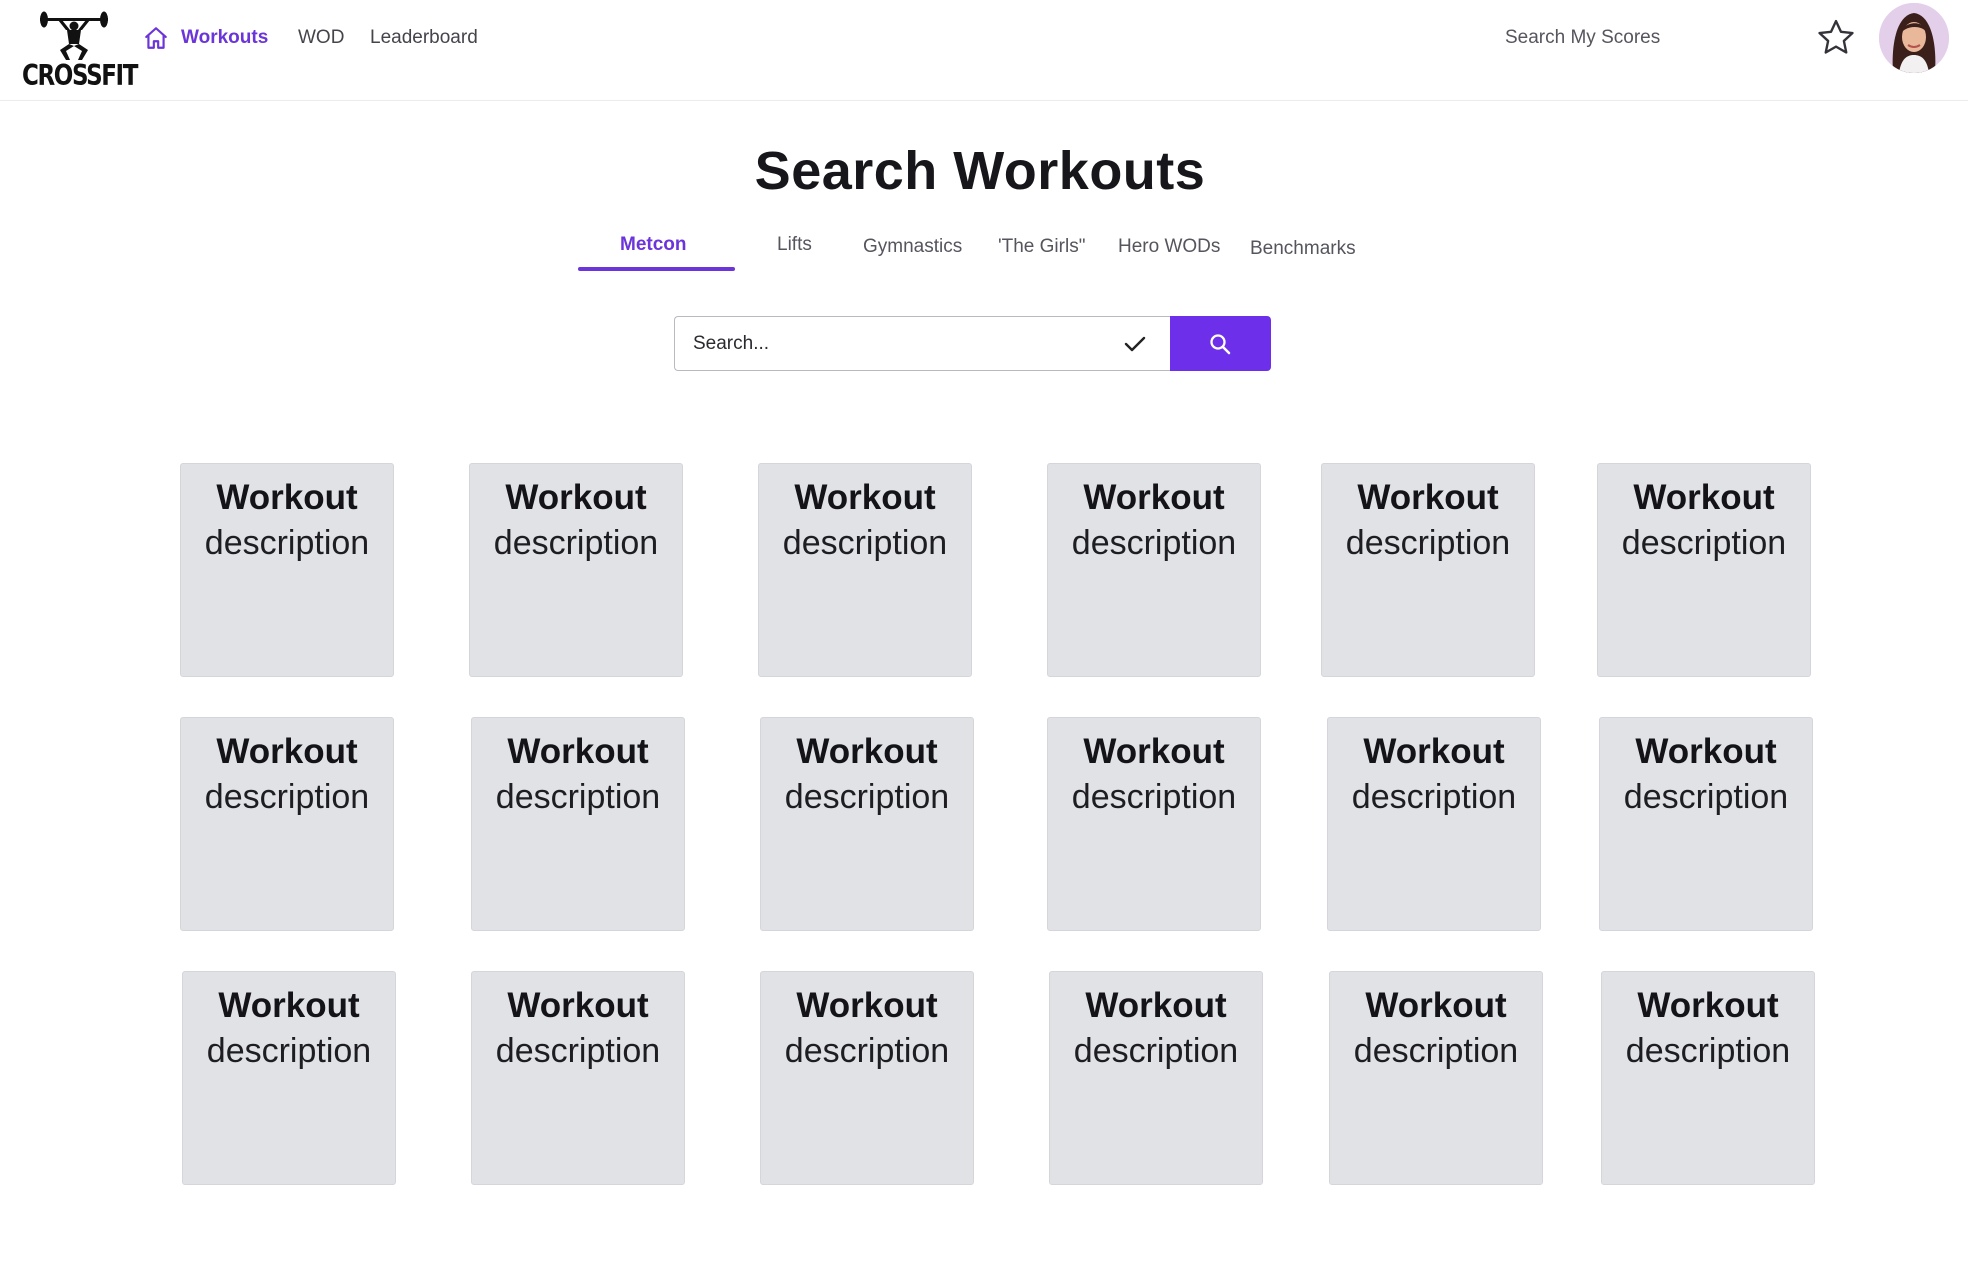 The width and height of the screenshot is (1968, 1280). What do you see at coordinates (1169, 247) in the screenshot?
I see `tab-hero-wods: Hero WODs` at bounding box center [1169, 247].